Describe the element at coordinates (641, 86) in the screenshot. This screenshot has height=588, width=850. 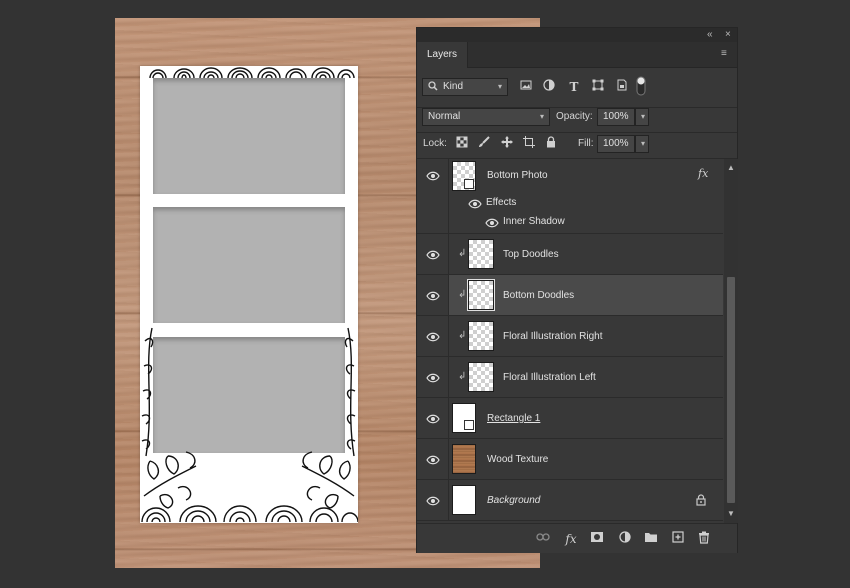
I see `filter-toggle-icon` at that location.